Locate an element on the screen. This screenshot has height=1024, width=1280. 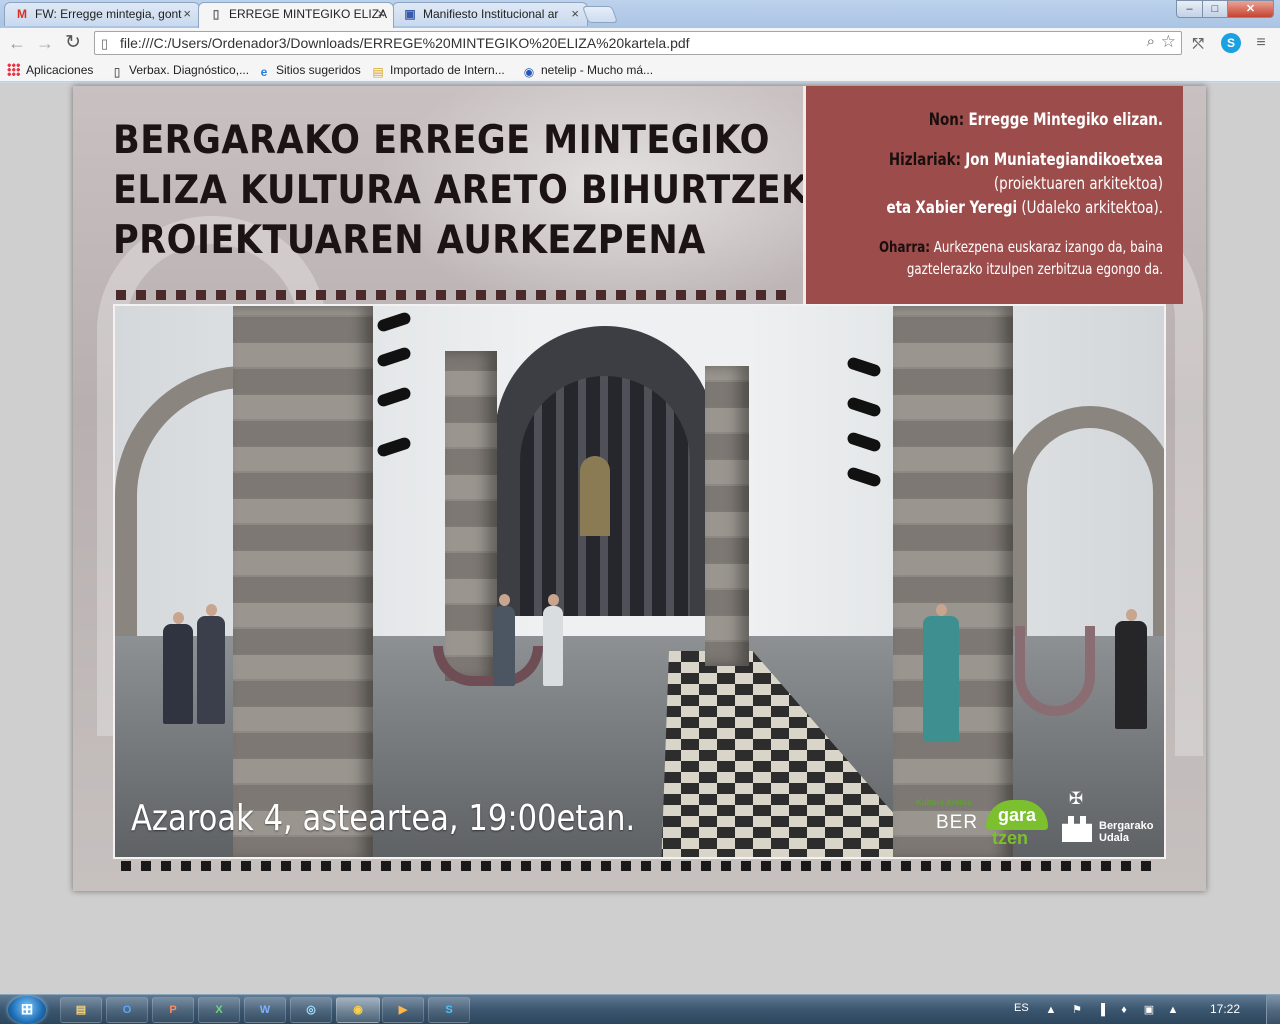
speaker-2-row: eta Xabier Yeregi (Udaleko arkitektoa). is located at coordinates (1010, 208).